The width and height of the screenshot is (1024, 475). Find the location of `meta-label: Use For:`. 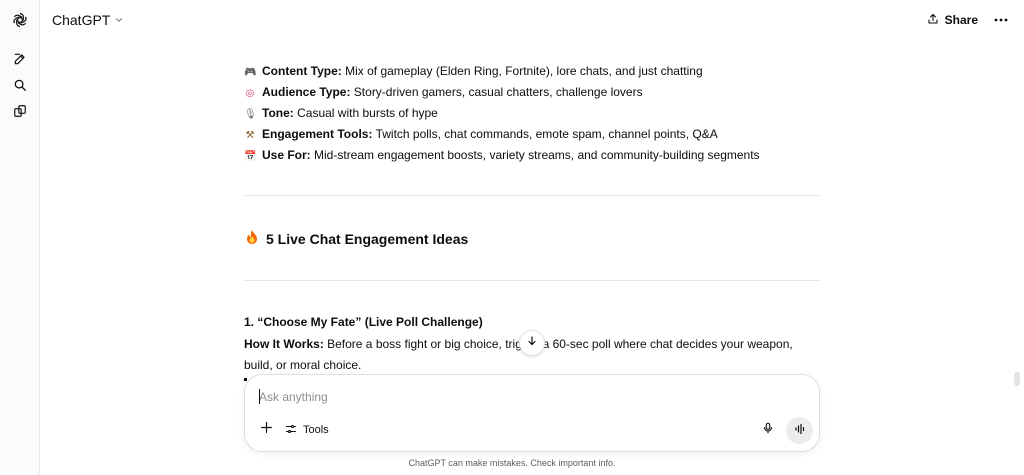

meta-label: Use For: is located at coordinates (286, 155).